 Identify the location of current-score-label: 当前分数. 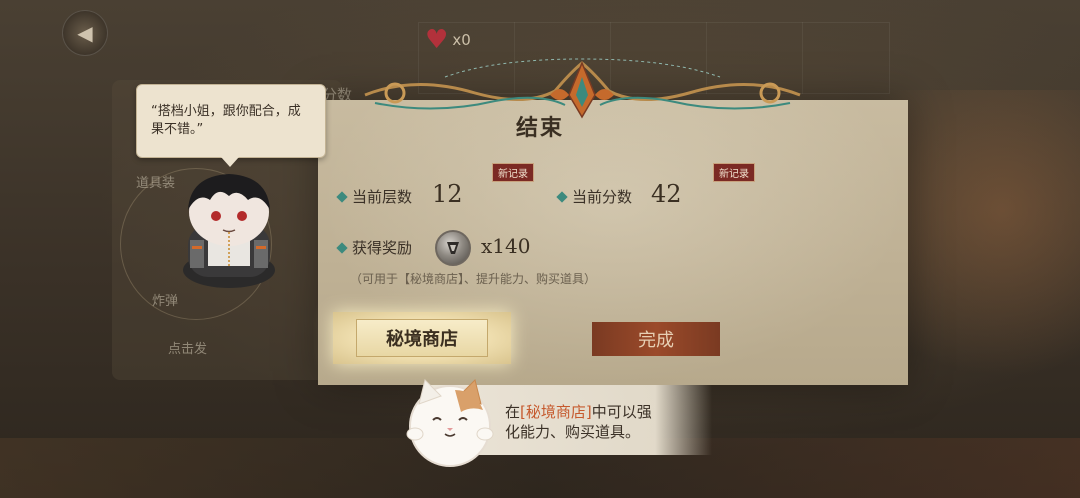
(594, 196).